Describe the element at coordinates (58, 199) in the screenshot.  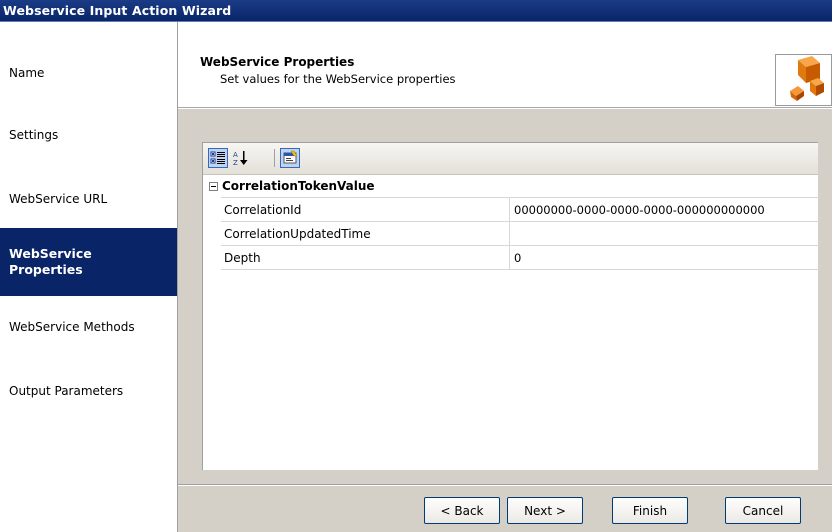
I see `step-label: WebService URL` at that location.